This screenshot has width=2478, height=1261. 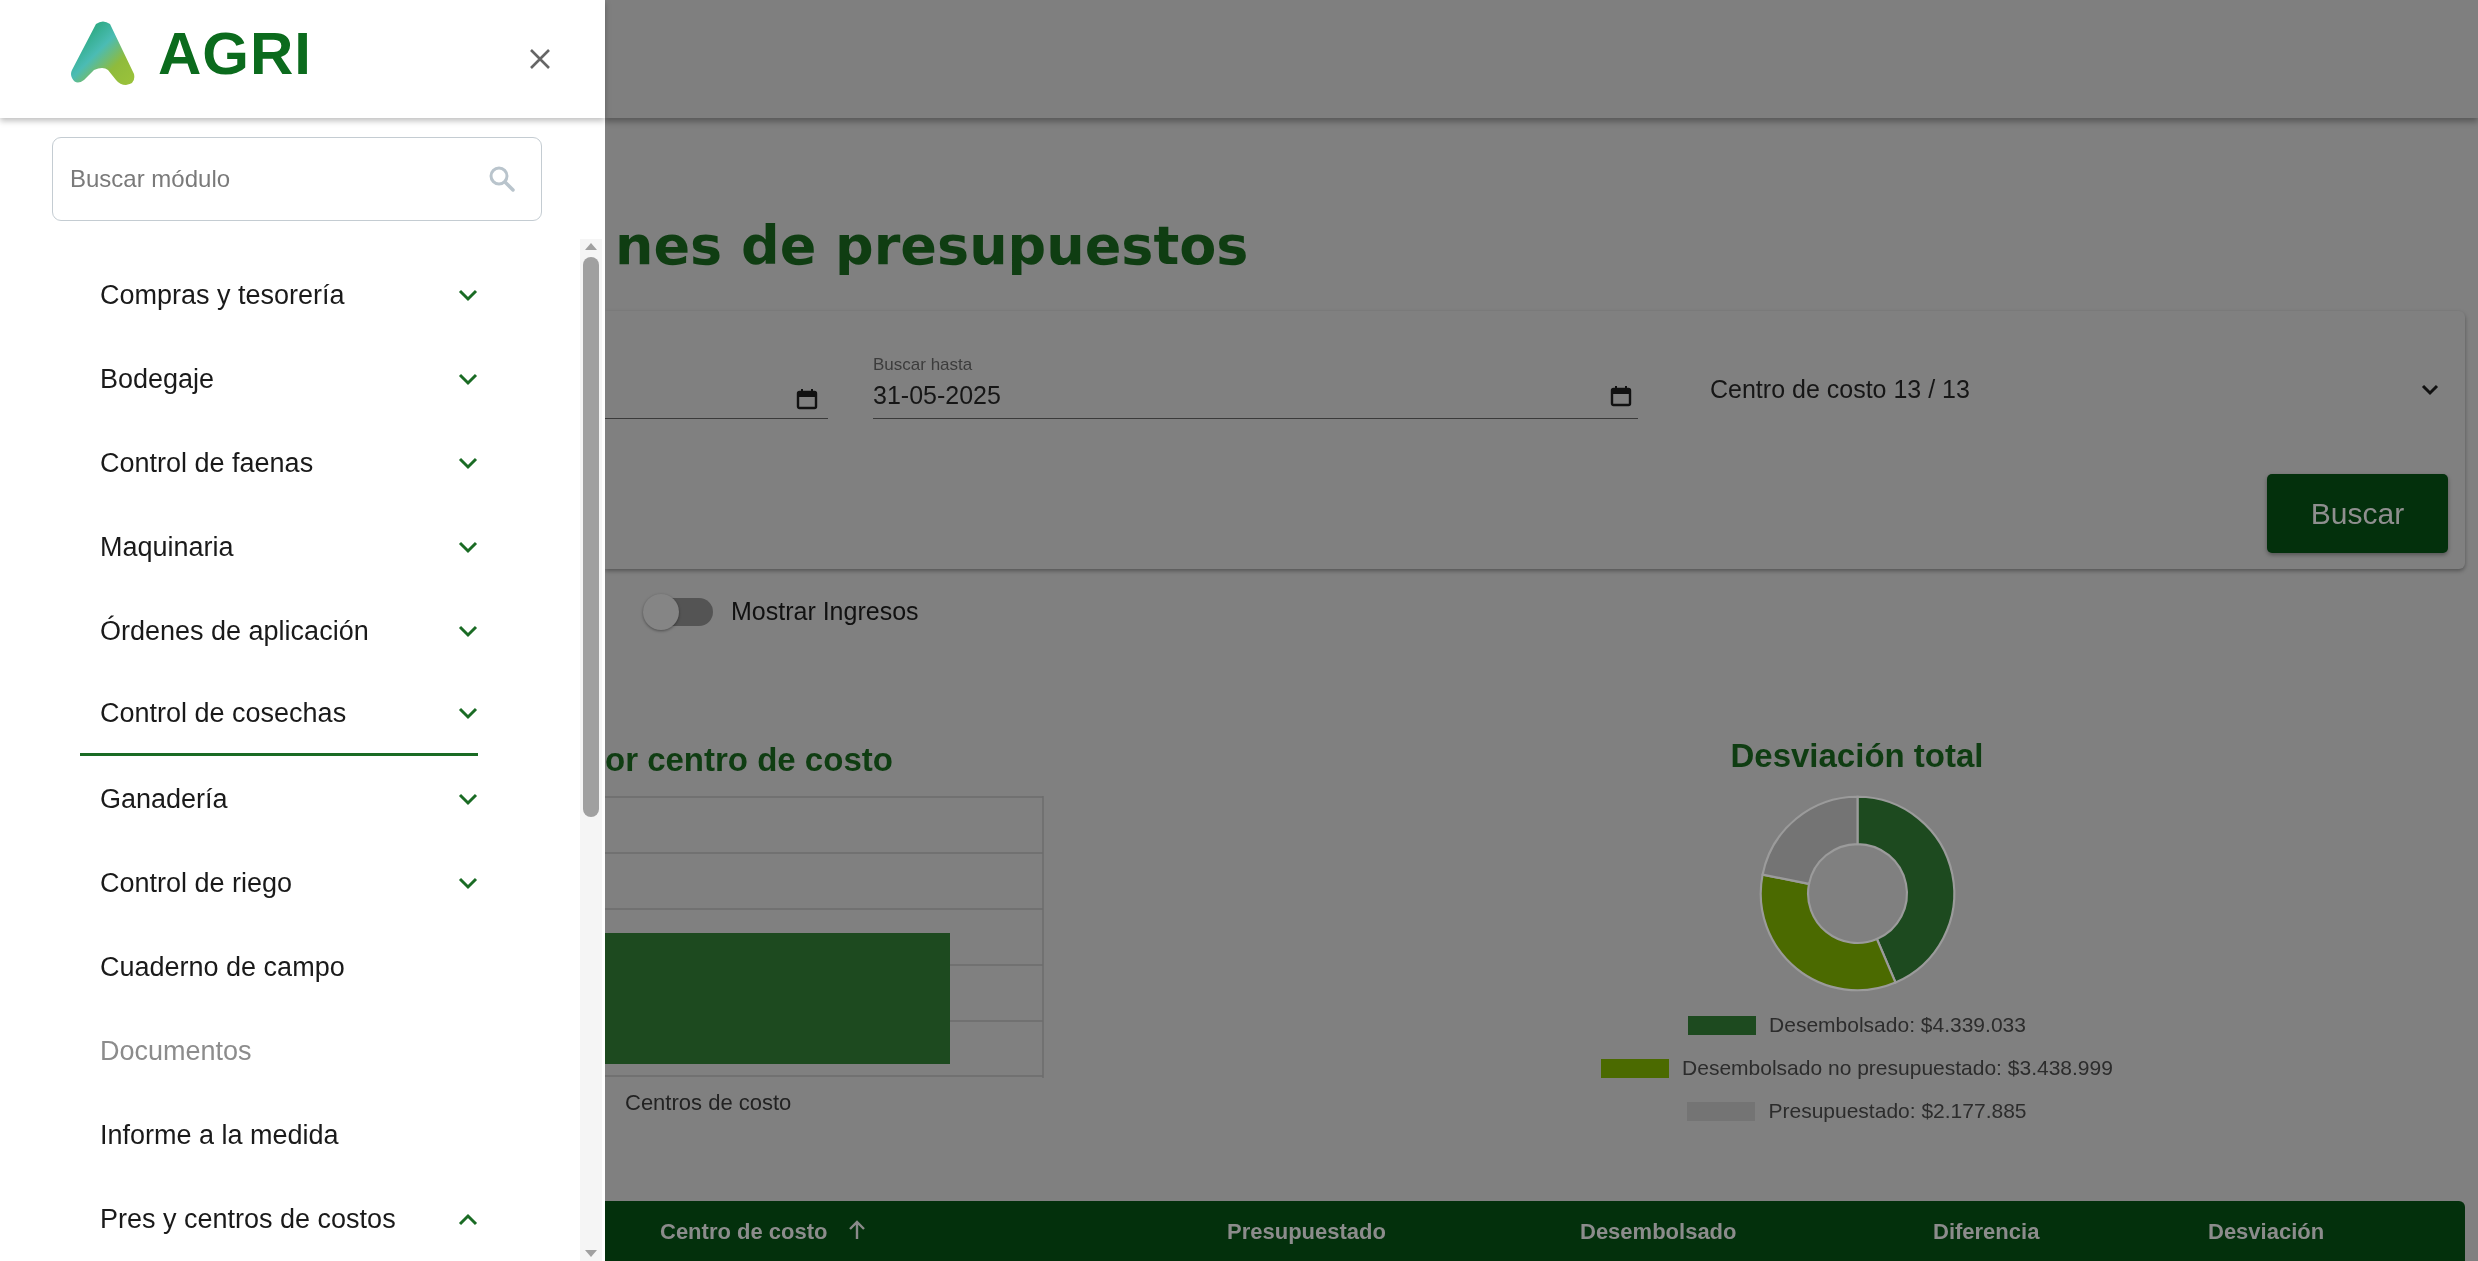 What do you see at coordinates (297, 179) in the screenshot?
I see `search-field: Buscar módulo` at bounding box center [297, 179].